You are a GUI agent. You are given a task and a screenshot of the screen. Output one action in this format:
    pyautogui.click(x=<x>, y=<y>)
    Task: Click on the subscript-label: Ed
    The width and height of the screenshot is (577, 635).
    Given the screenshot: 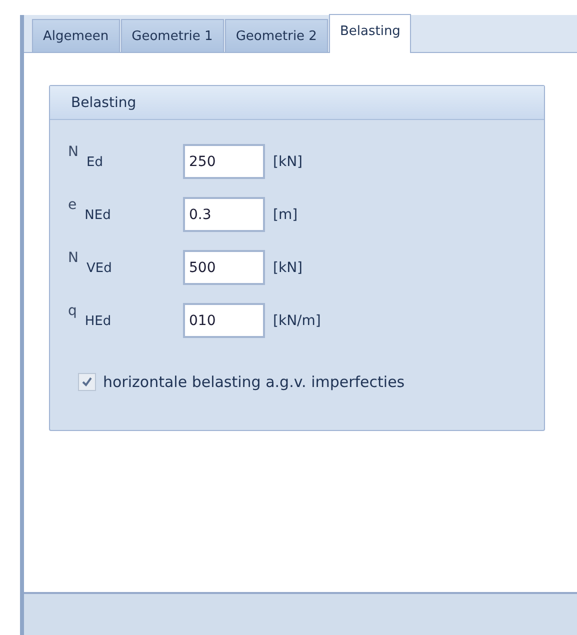 What is the action you would take?
    pyautogui.click(x=94, y=162)
    